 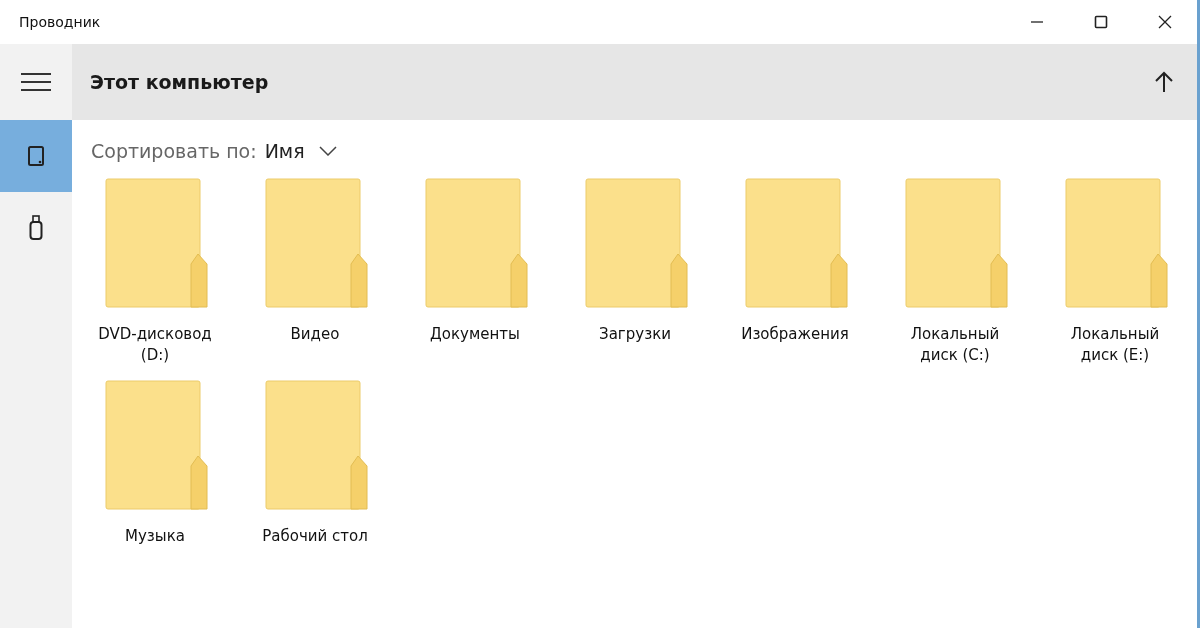 What do you see at coordinates (155, 536) in the screenshot?
I see `folder-name: Музыка` at bounding box center [155, 536].